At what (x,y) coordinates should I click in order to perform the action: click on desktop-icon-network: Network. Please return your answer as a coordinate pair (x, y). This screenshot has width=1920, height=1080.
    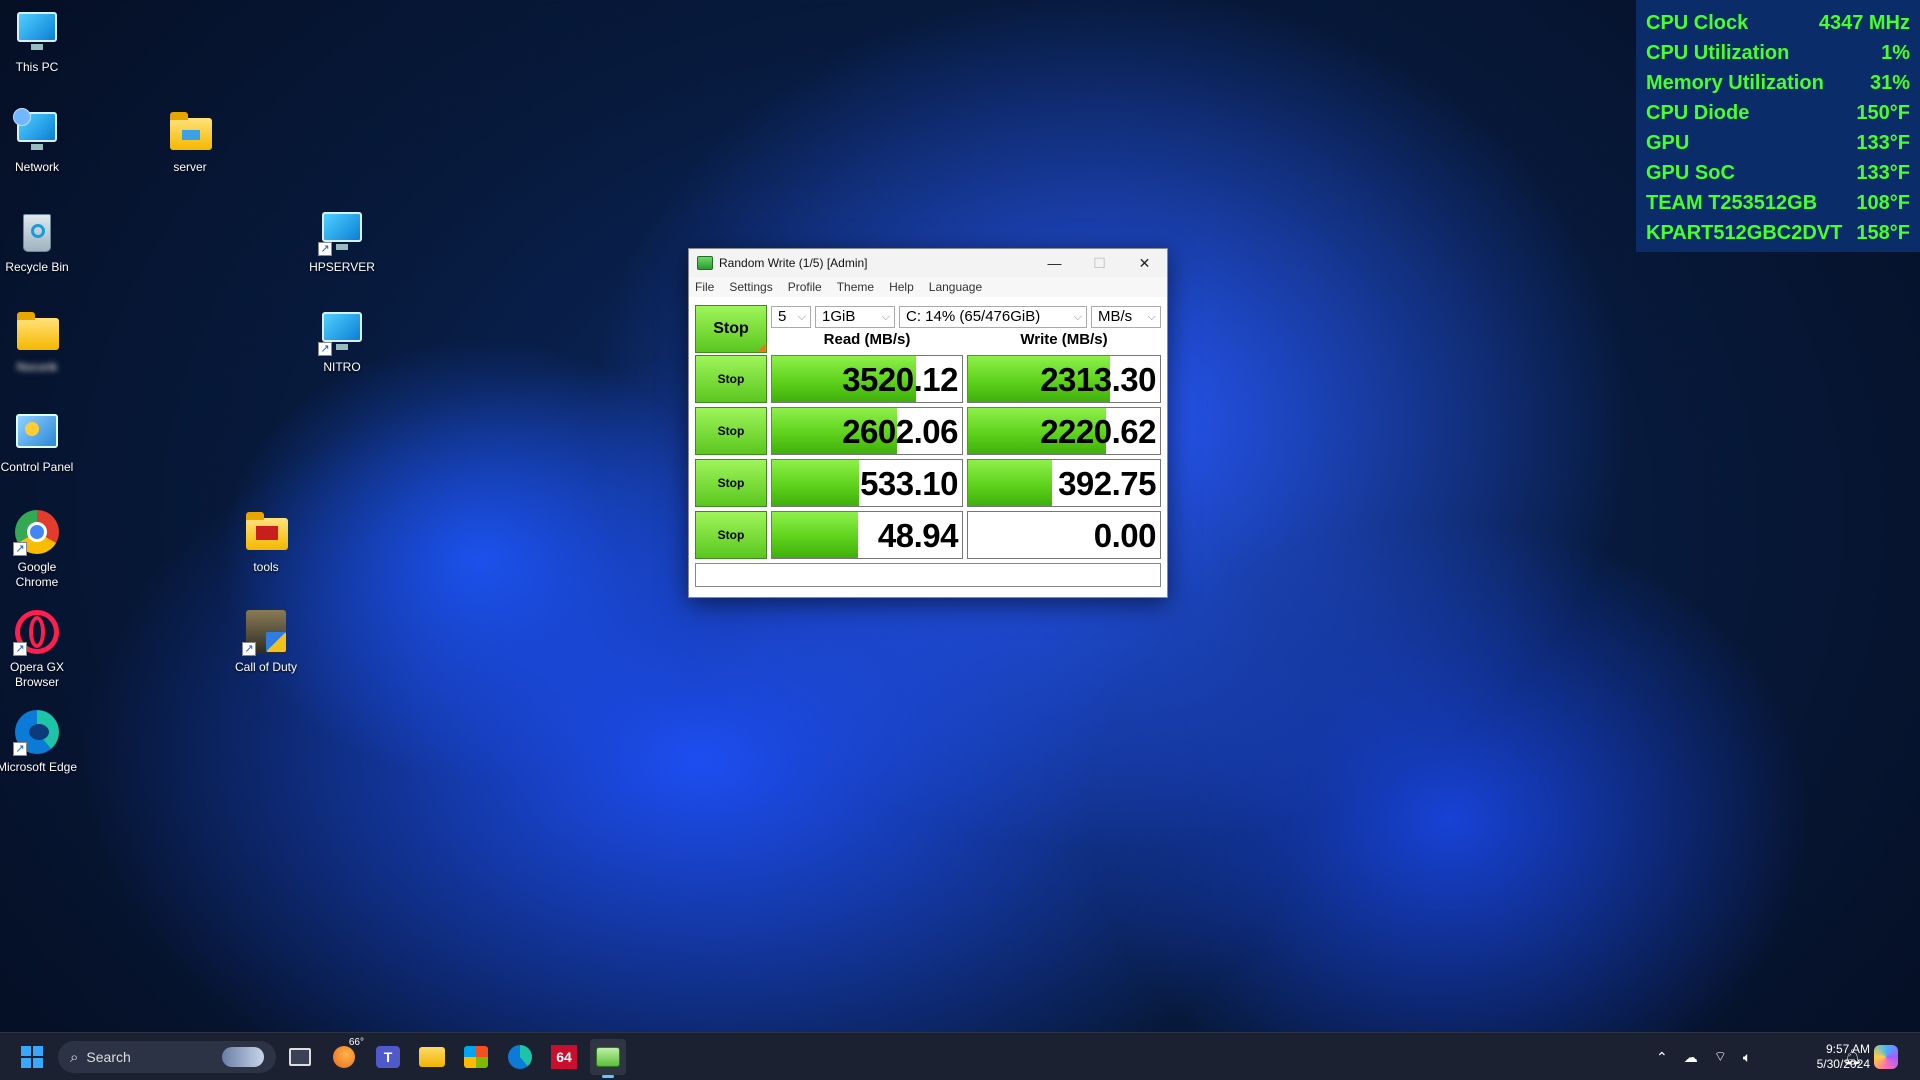
    Looking at the image, I should click on (39, 141).